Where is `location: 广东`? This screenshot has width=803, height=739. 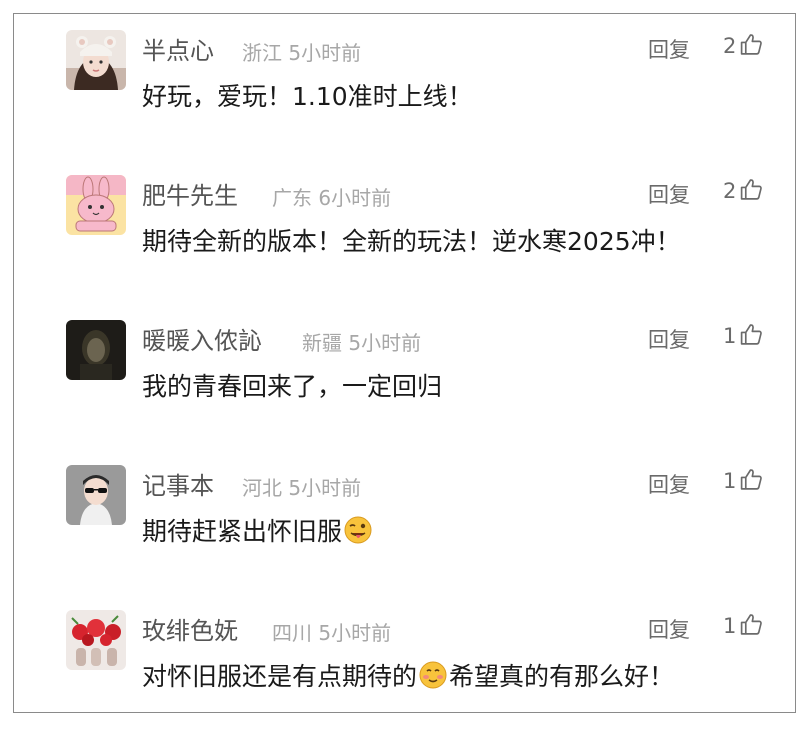 location: 广东 is located at coordinates (292, 198).